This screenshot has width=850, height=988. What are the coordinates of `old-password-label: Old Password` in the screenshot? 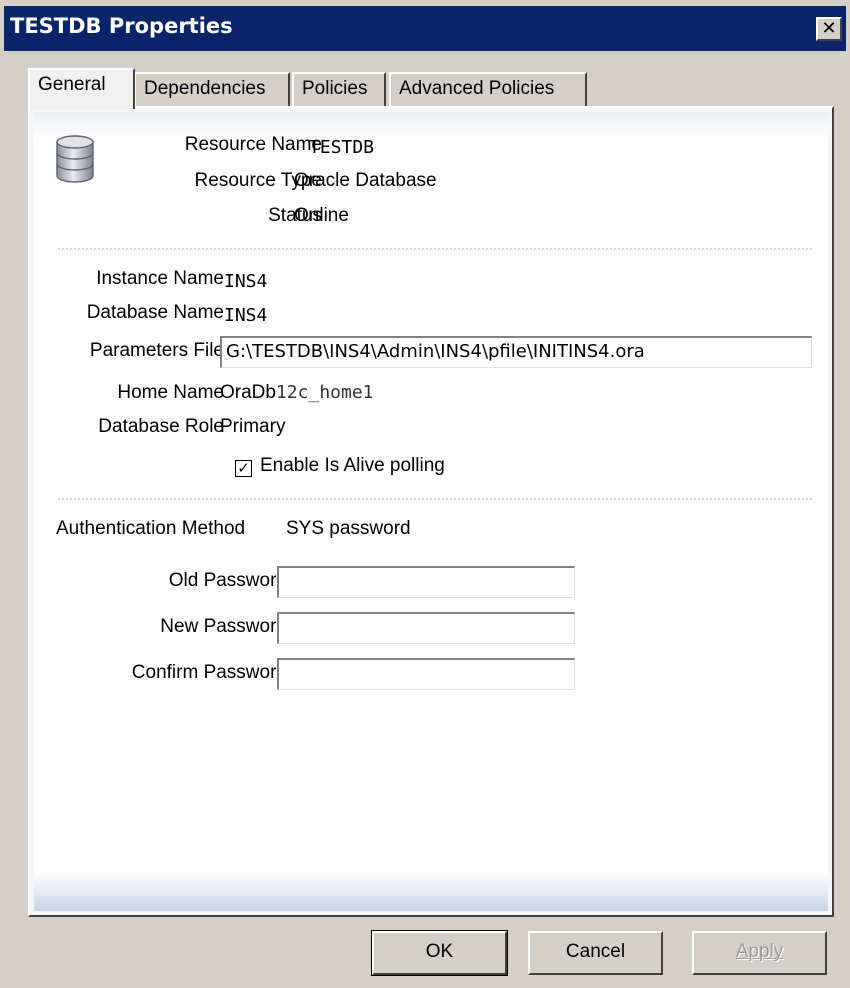 It's located at (227, 580).